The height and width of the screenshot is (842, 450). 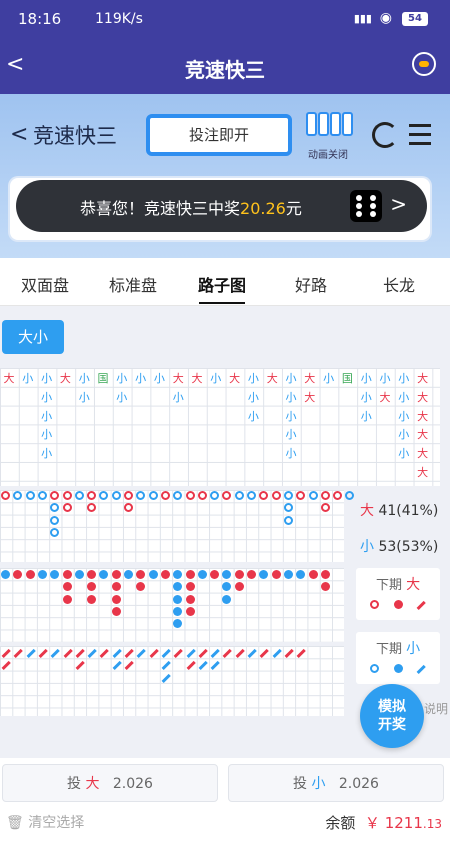 What do you see at coordinates (398, 668) in the screenshot?
I see `blue-dot-icon` at bounding box center [398, 668].